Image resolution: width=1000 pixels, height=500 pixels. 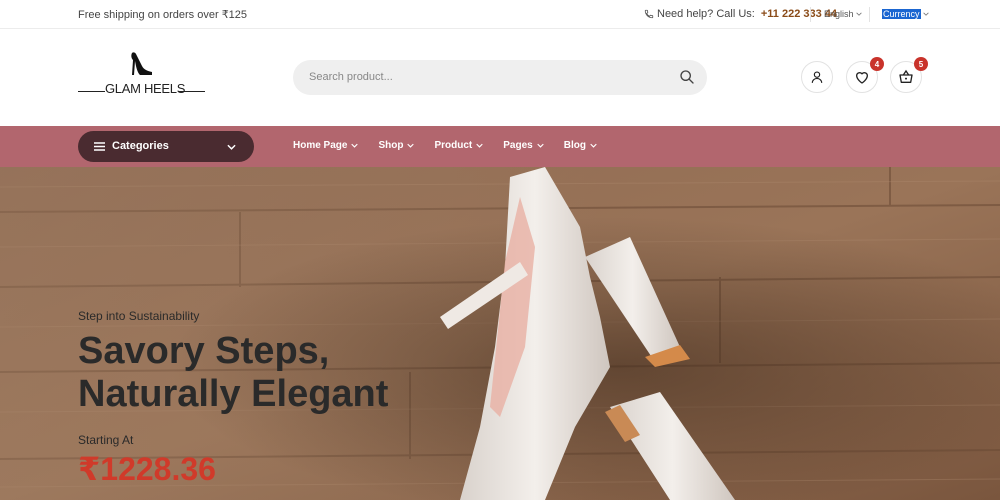 I want to click on nav-item-blog: Blog, so click(x=580, y=145).